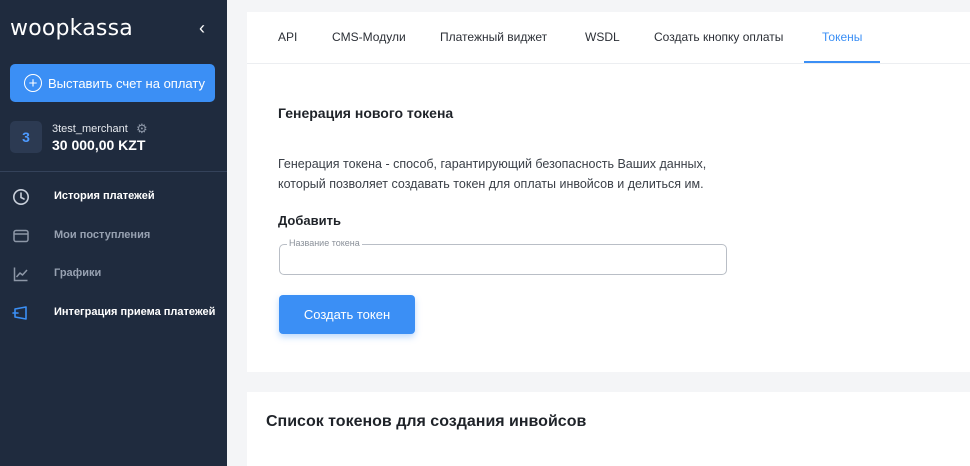  Describe the element at coordinates (21, 197) in the screenshot. I see `clock-icon` at that location.